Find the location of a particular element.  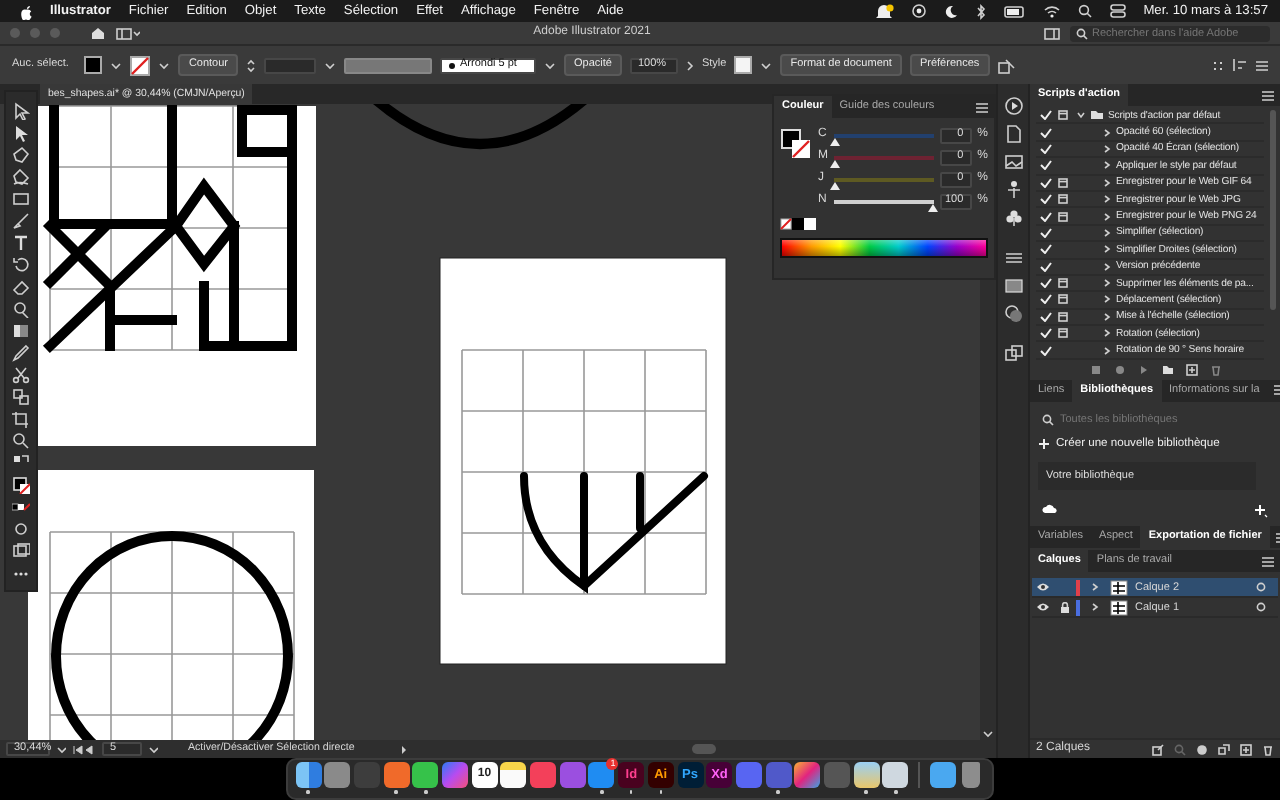

control-center-icon is located at coordinates (1117, 11).